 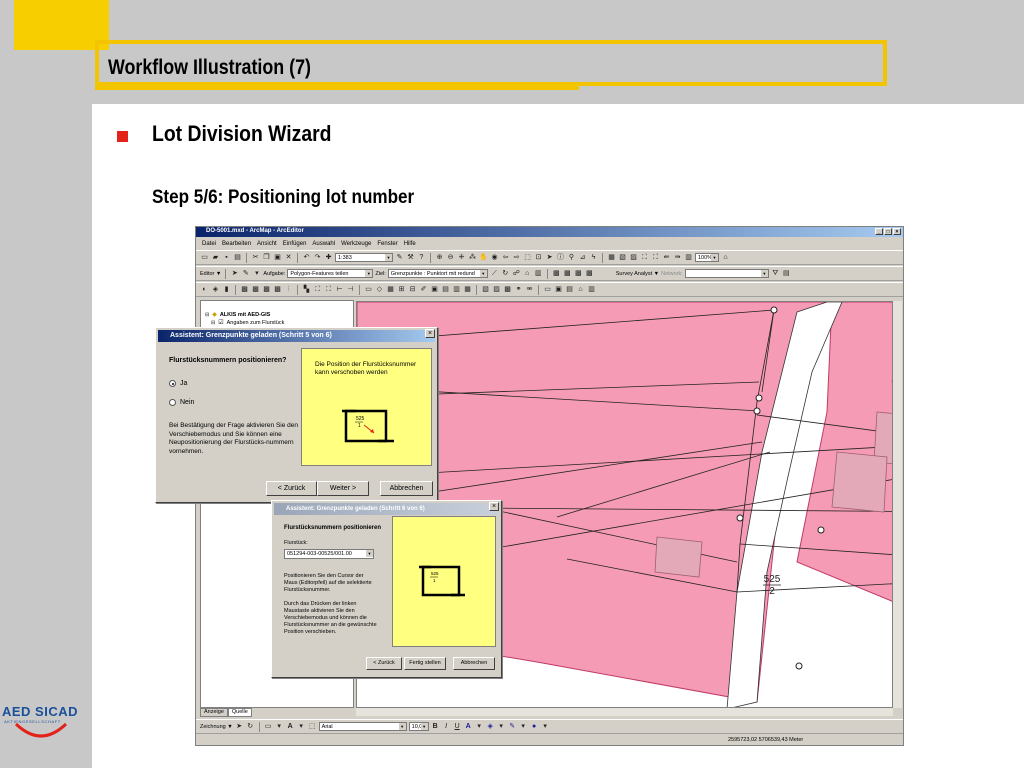 What do you see at coordinates (350, 289) in the screenshot?
I see `aed-tool-13-icon: ⊣` at bounding box center [350, 289].